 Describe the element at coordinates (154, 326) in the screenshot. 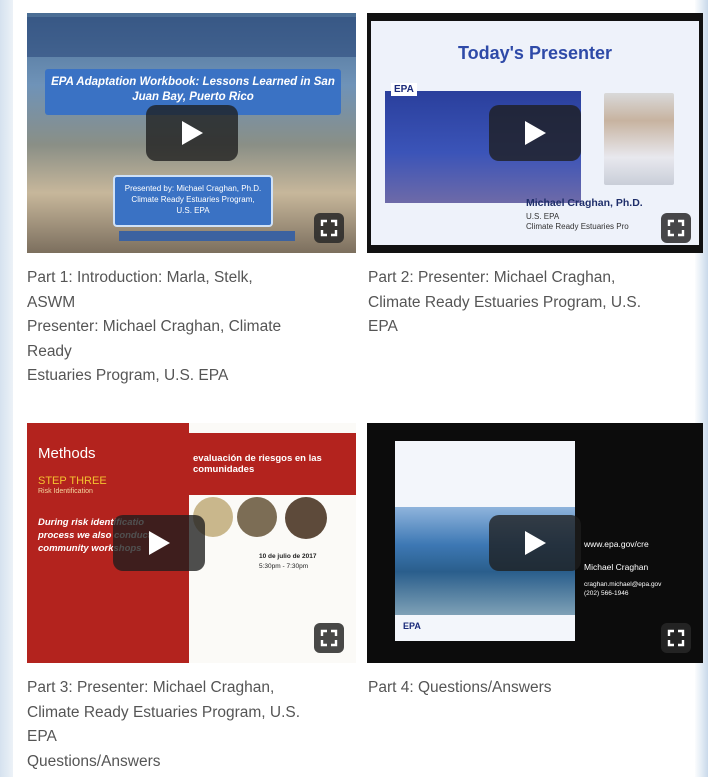

I see `caption-line: Presenter: Michael Craghan, Climate` at that location.